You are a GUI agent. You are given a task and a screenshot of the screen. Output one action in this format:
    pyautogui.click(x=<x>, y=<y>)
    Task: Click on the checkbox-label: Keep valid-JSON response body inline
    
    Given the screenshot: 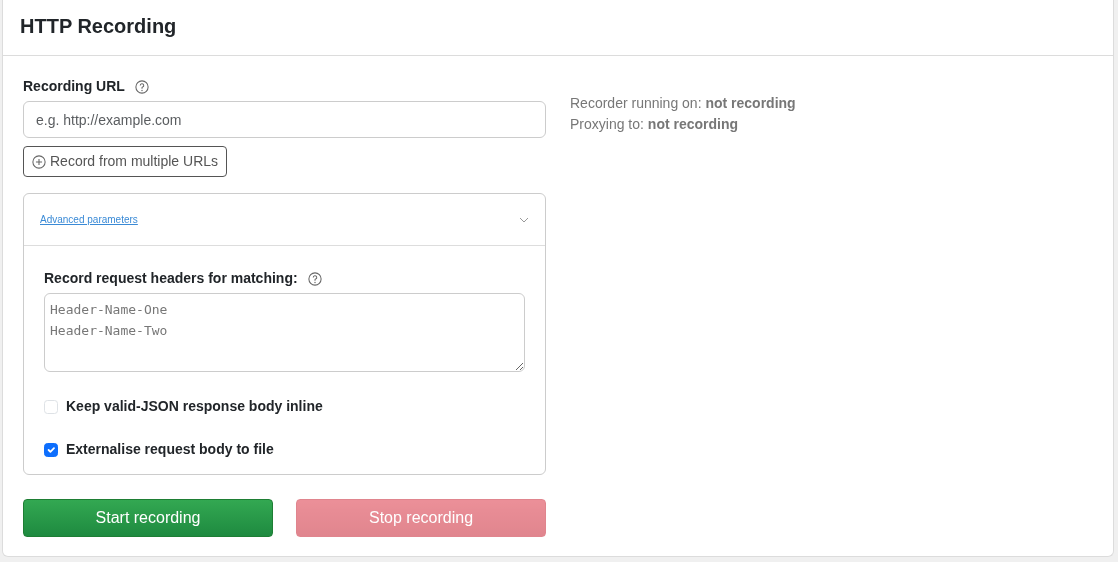 What is the action you would take?
    pyautogui.click(x=194, y=406)
    